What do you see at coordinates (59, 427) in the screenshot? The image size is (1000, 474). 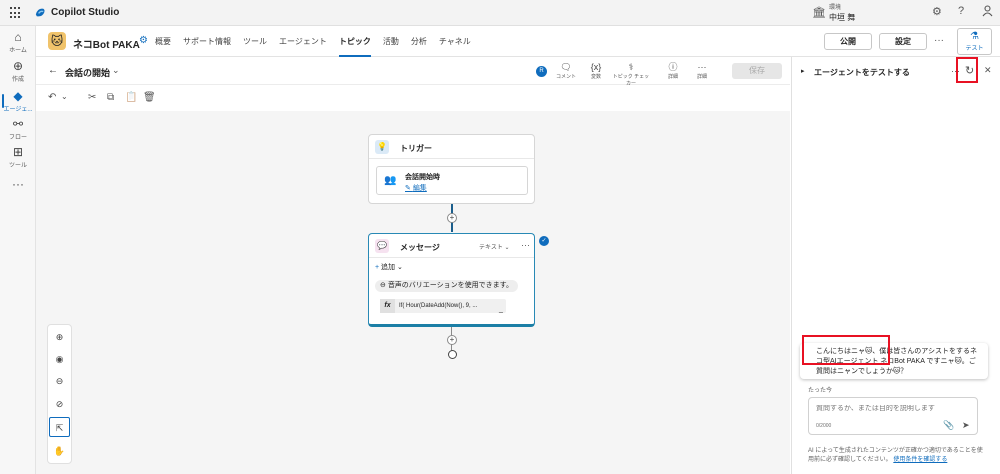 I see `select-mode-icon: ⇱` at bounding box center [59, 427].